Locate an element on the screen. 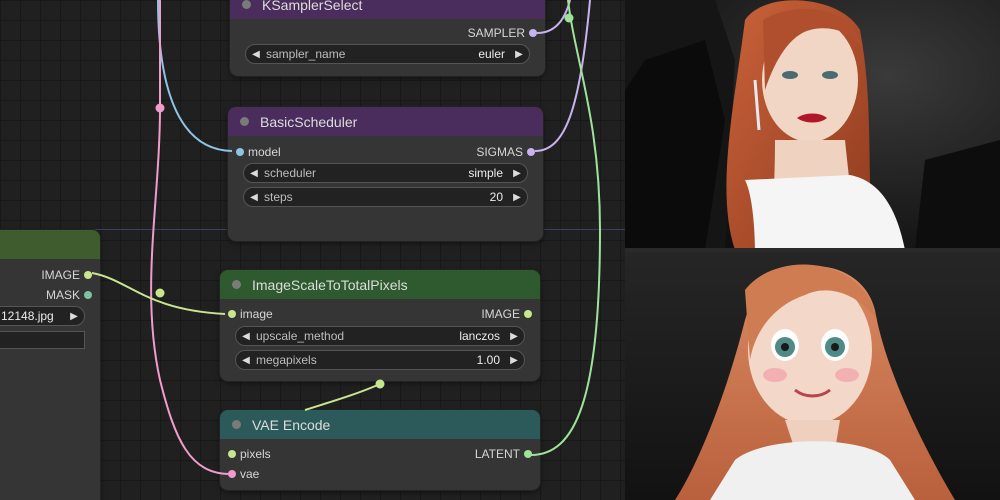 This screenshot has height=500, width=1000. input-slot-vae: vae is located at coordinates (243, 474).